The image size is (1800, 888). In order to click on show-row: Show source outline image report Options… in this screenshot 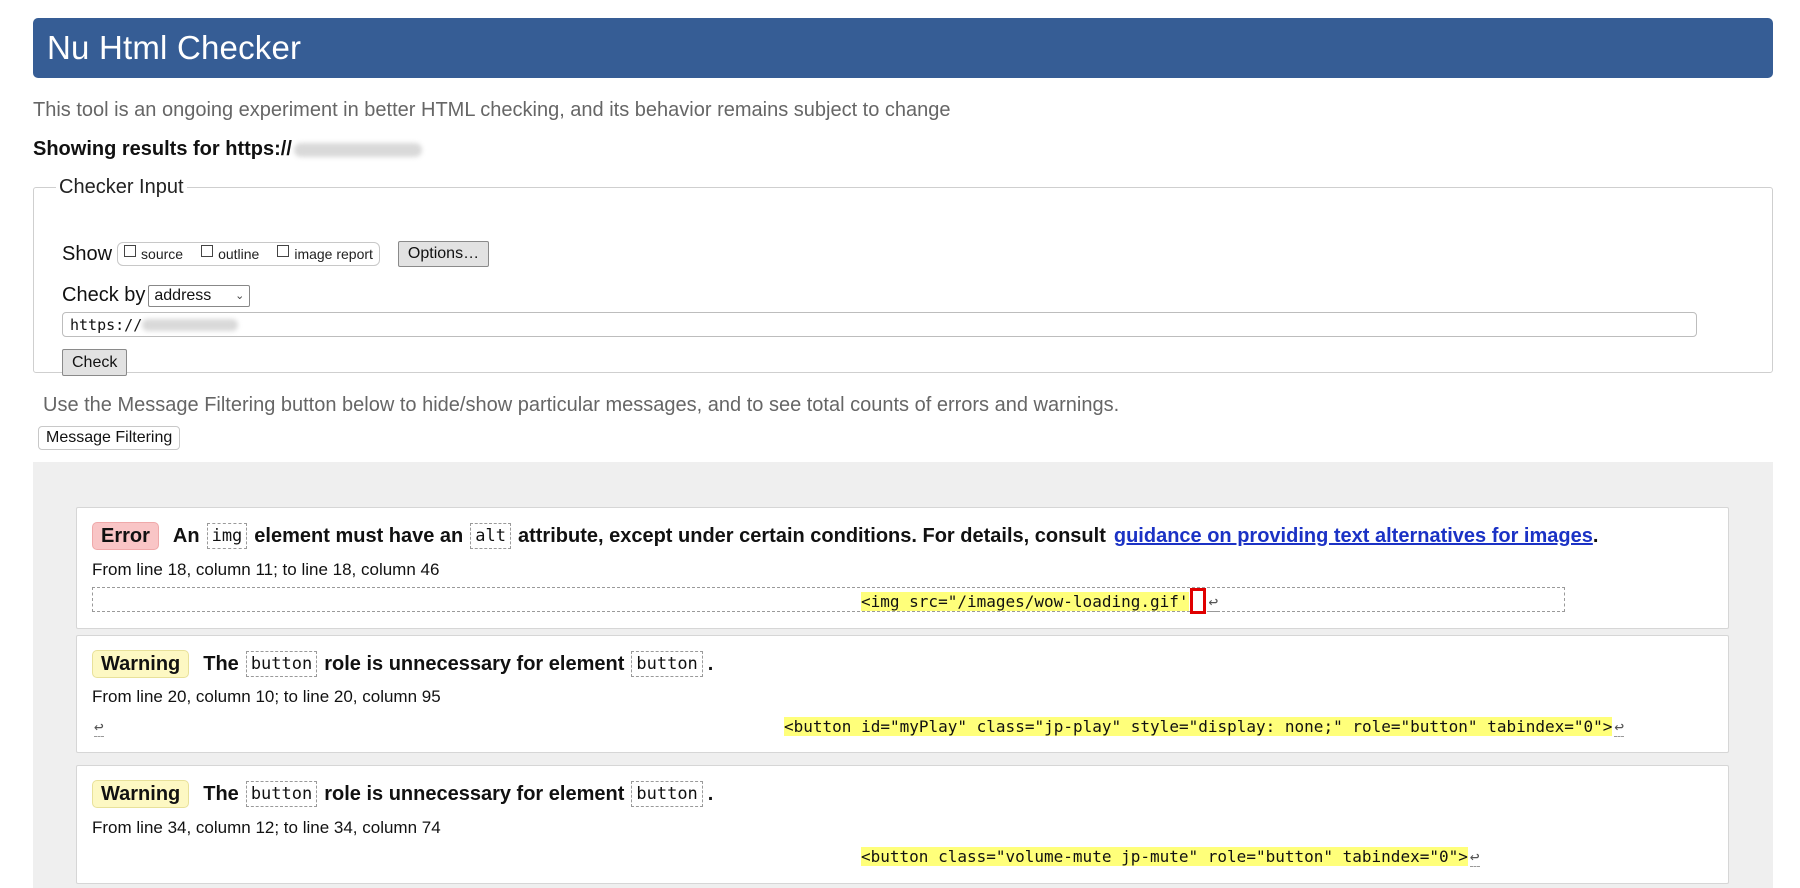, I will do `click(276, 254)`.